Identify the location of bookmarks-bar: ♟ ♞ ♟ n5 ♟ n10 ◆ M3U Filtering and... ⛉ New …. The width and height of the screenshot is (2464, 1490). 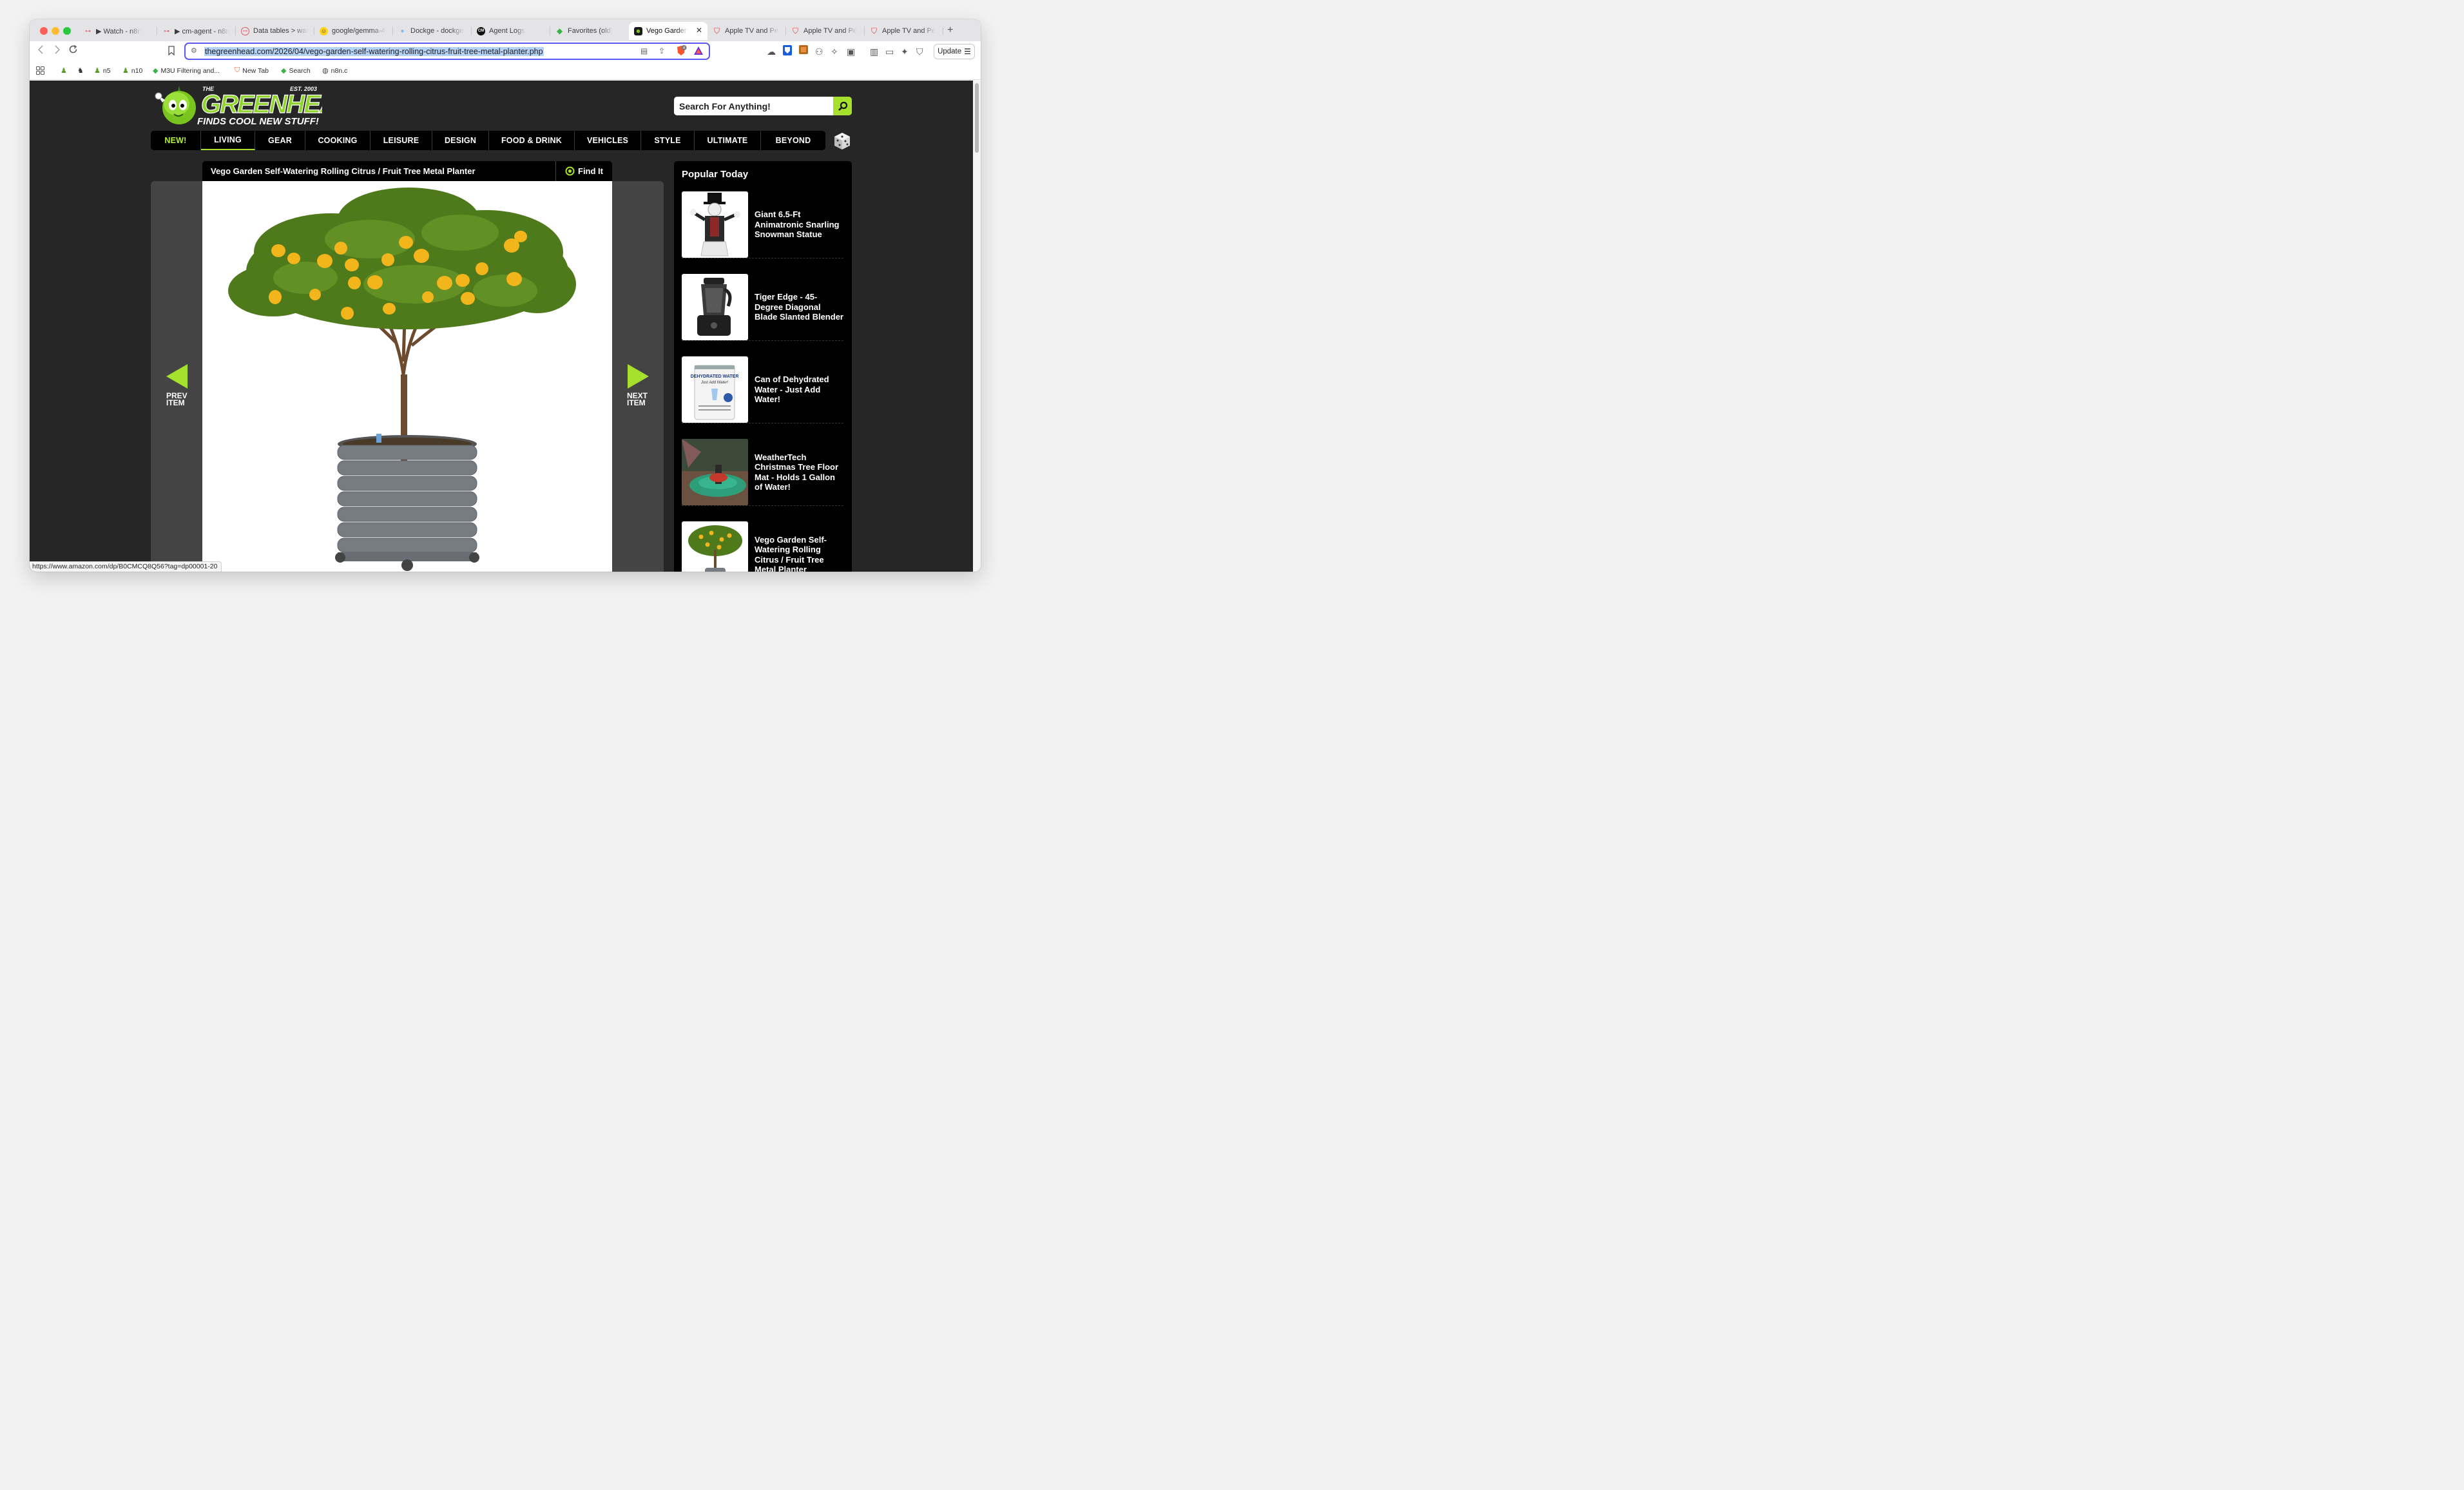
(505, 71).